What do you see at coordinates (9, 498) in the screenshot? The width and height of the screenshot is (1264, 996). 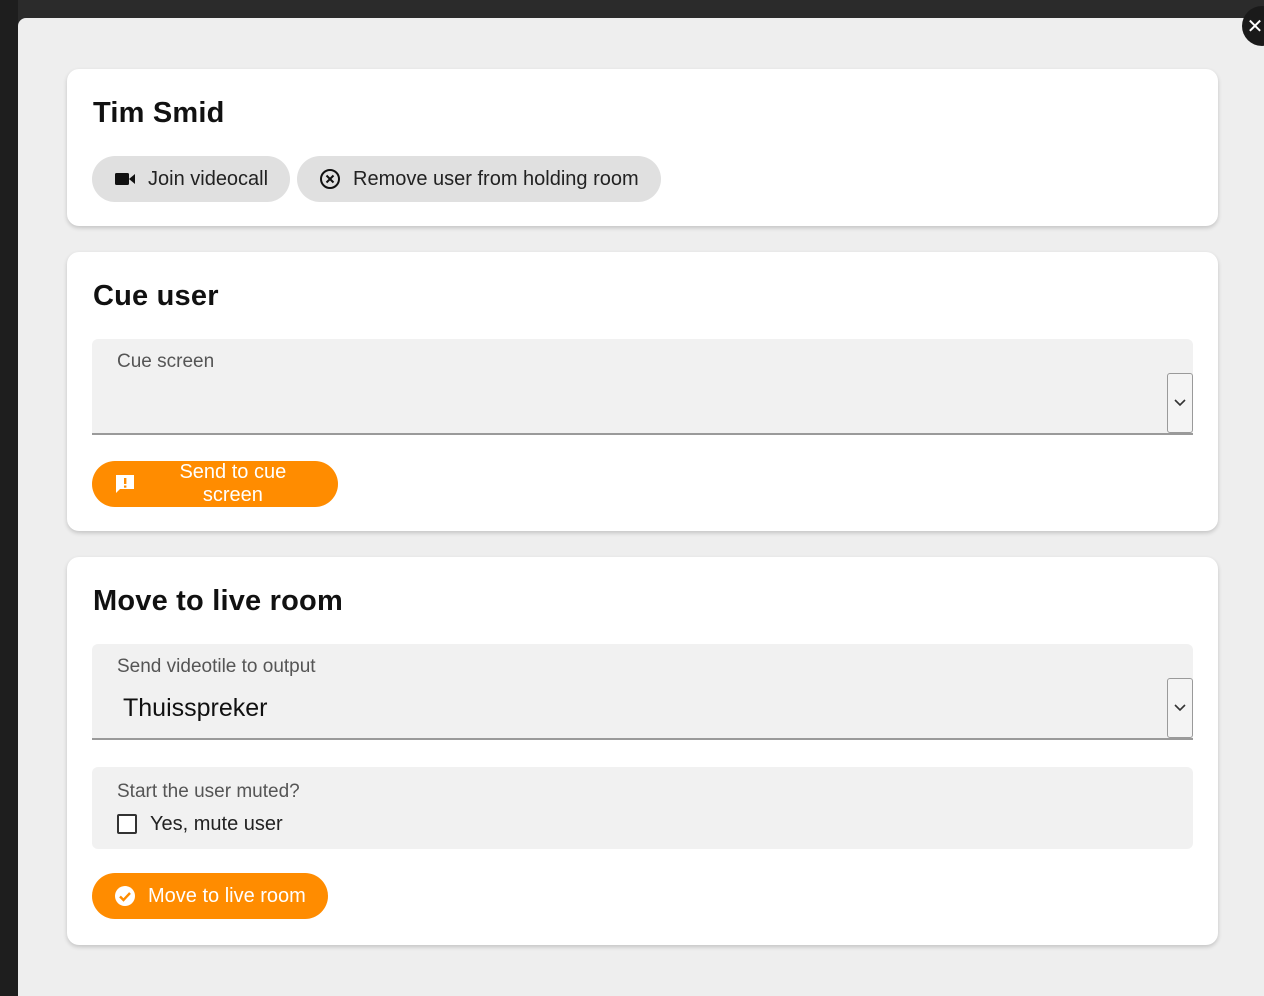 I see `page-backdrop` at bounding box center [9, 498].